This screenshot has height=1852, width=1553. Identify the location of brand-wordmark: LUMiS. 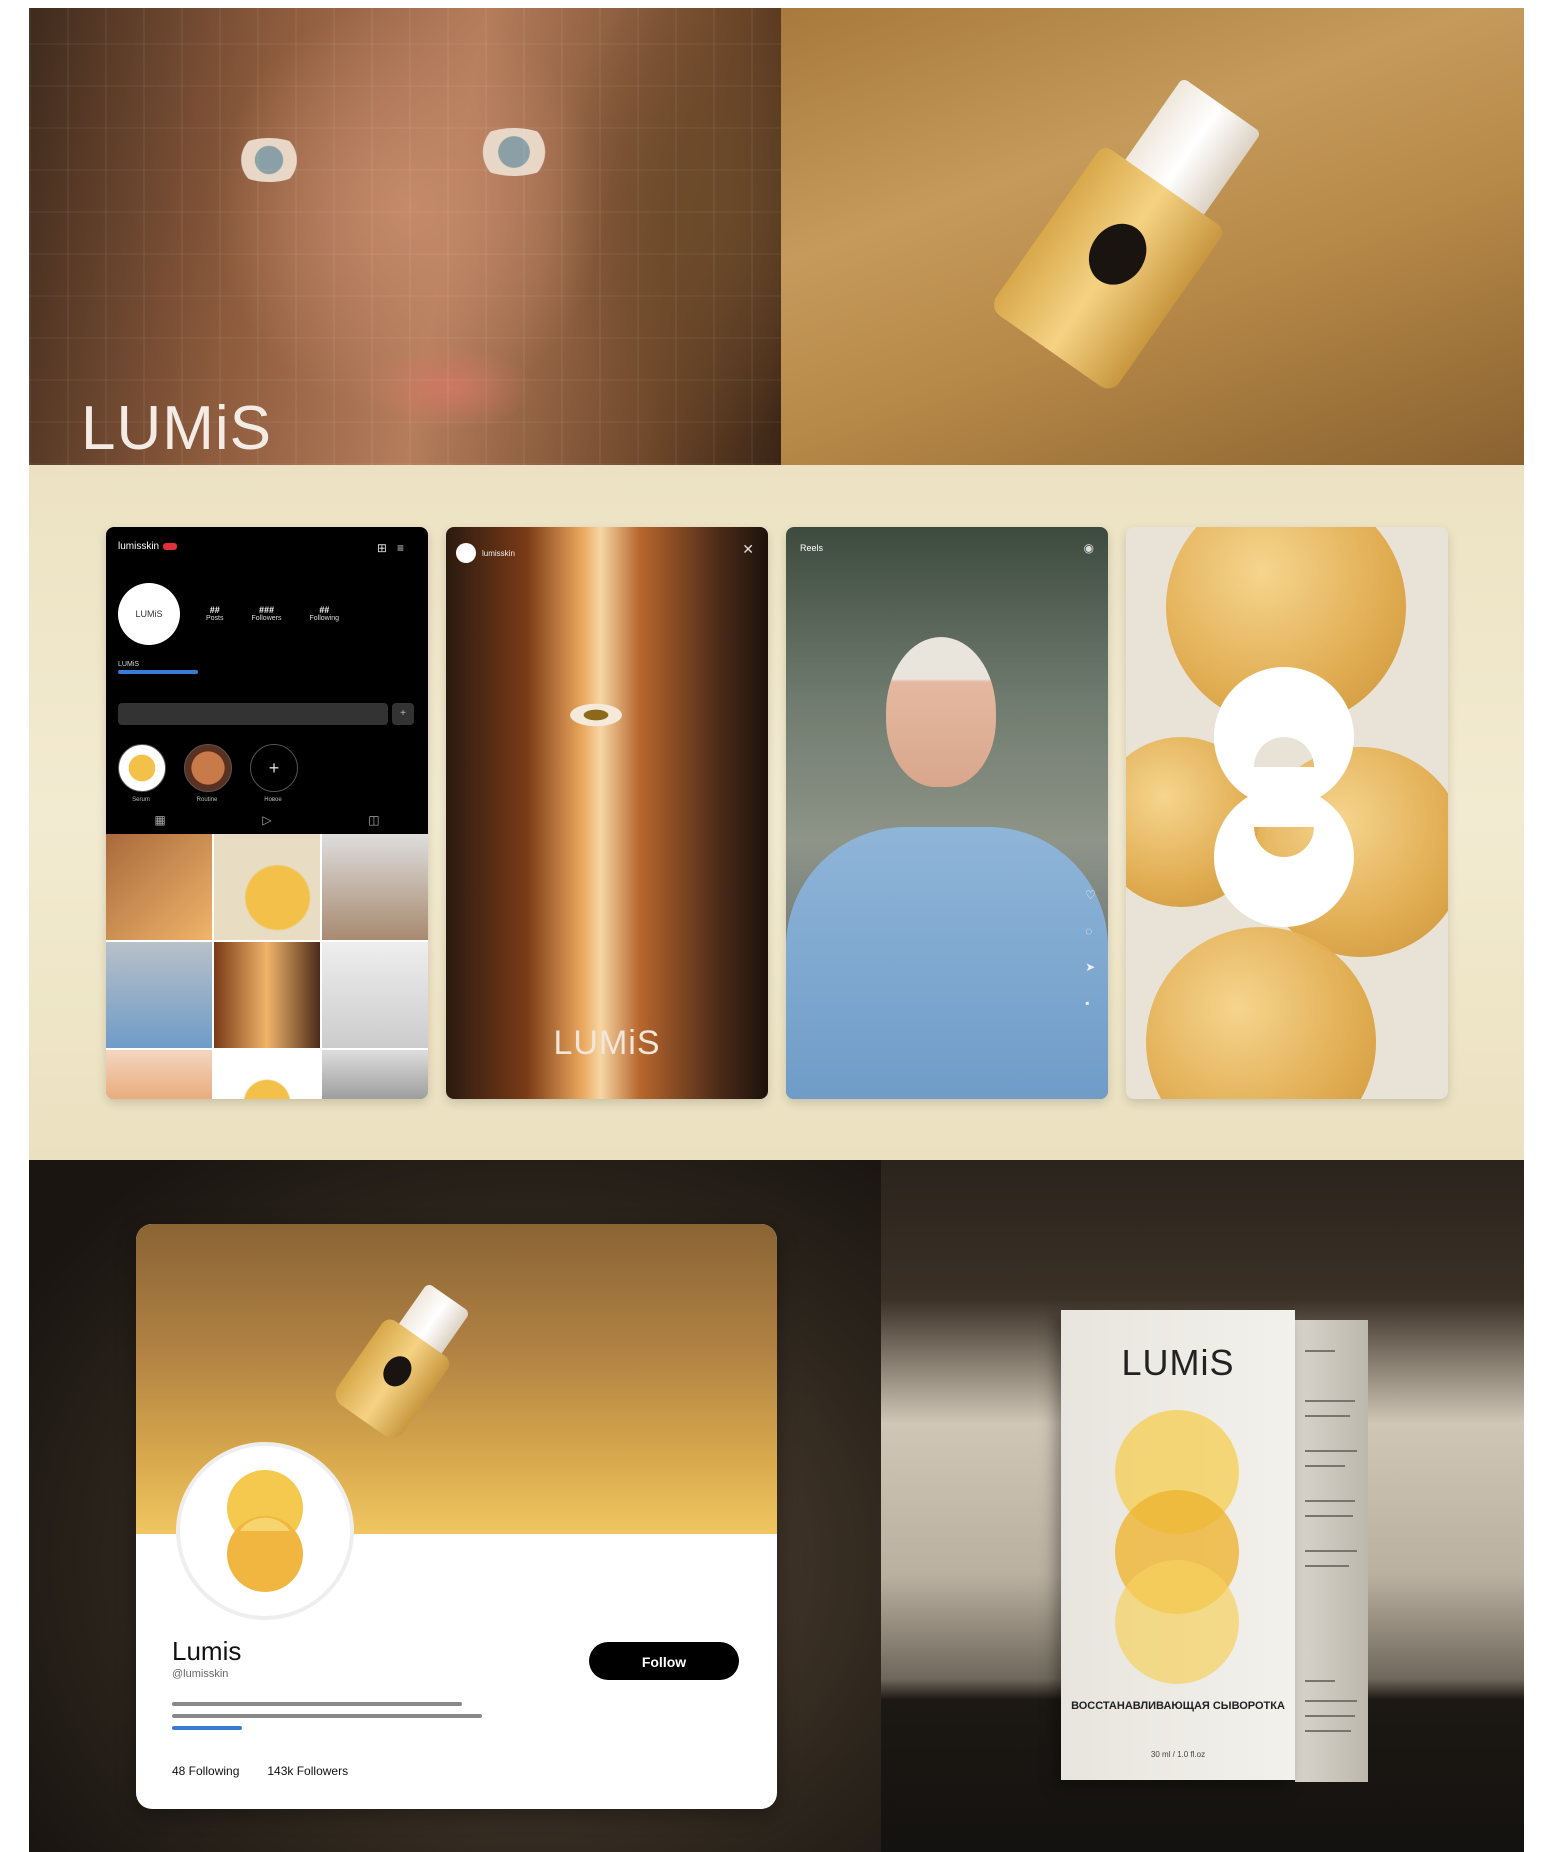
(177, 428).